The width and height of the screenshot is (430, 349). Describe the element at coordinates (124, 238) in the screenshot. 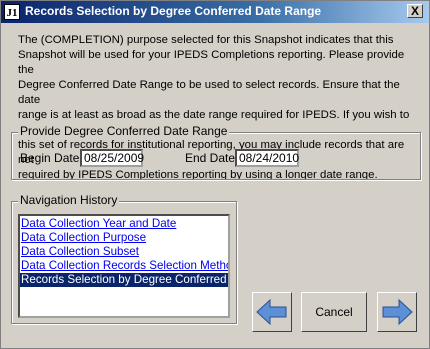

I see `nav-item-purpose: Data Collection Purpose` at that location.